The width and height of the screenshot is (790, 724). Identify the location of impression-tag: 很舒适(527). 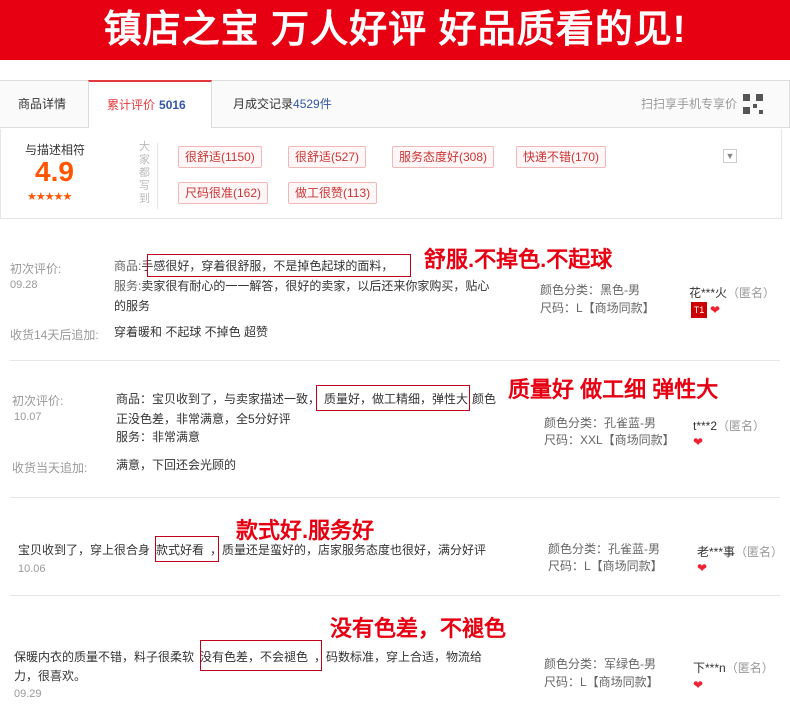
(327, 157).